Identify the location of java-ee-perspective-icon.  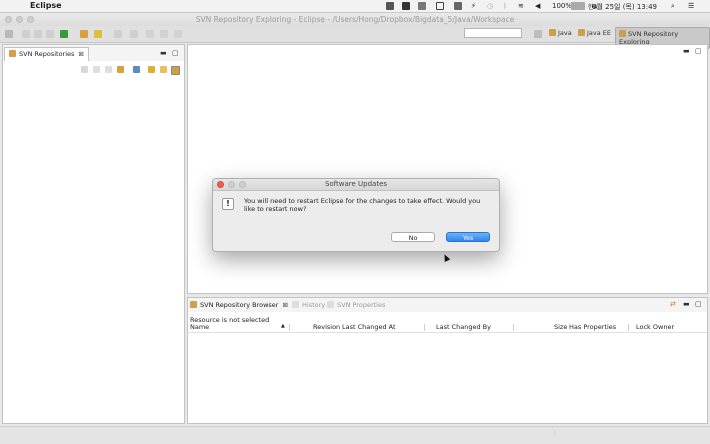
(581, 32).